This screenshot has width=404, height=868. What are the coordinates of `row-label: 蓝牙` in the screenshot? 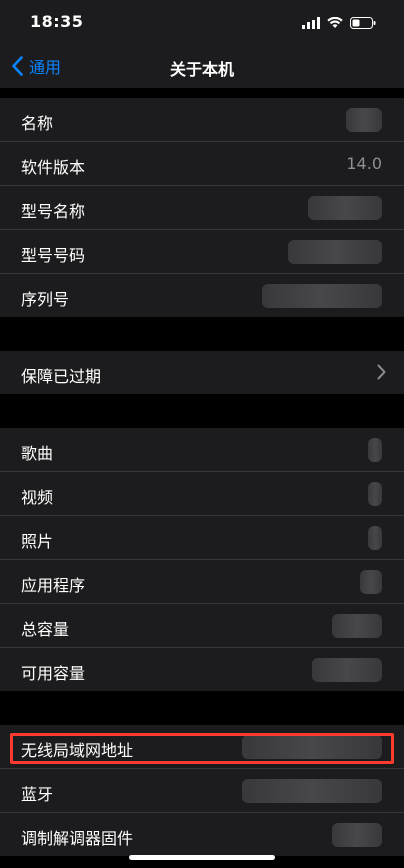 It's located at (37, 794).